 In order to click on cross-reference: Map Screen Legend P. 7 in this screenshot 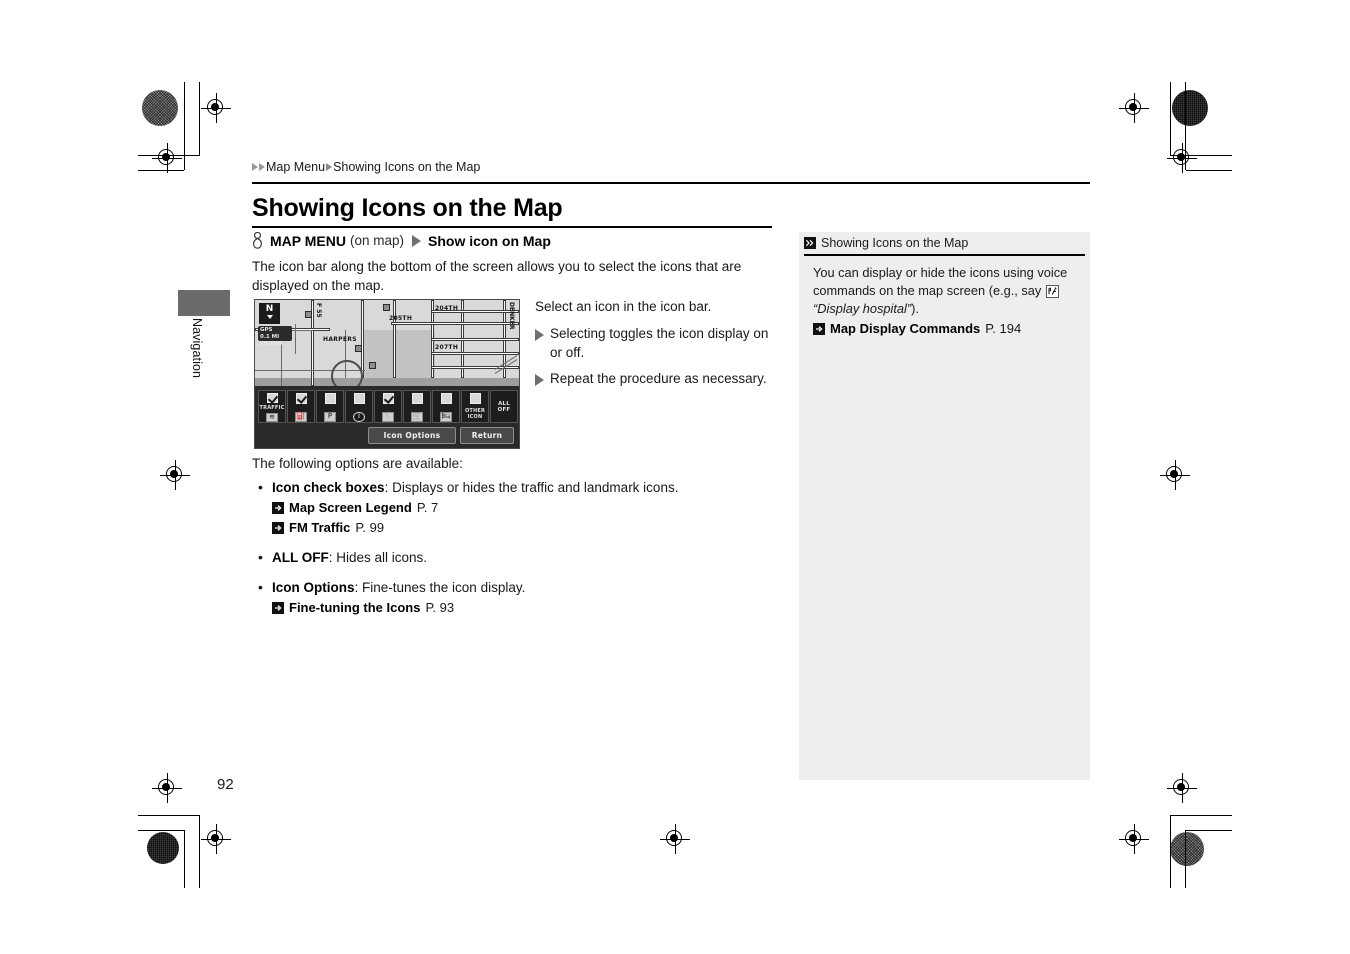, I will do `click(525, 507)`.